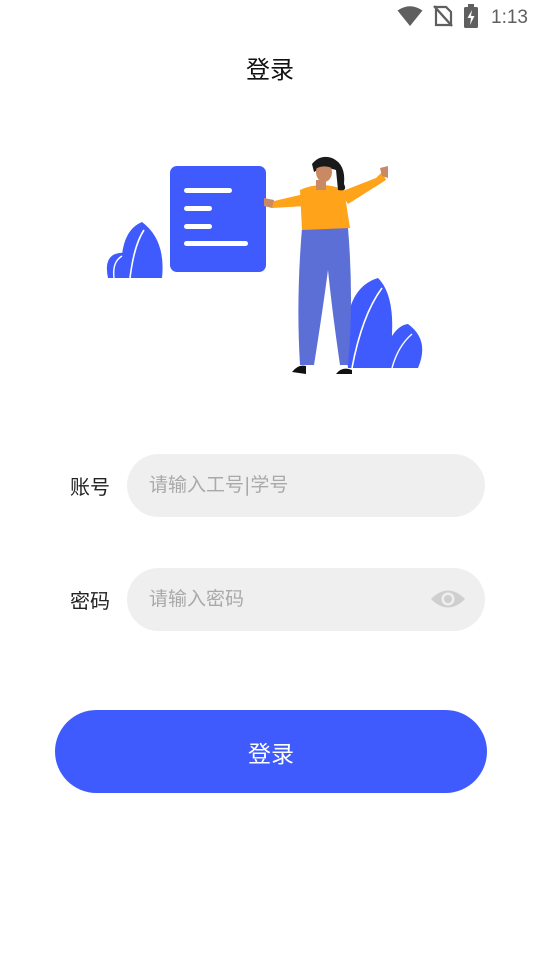 The width and height of the screenshot is (540, 960). I want to click on account-row: 账号, so click(270, 485).